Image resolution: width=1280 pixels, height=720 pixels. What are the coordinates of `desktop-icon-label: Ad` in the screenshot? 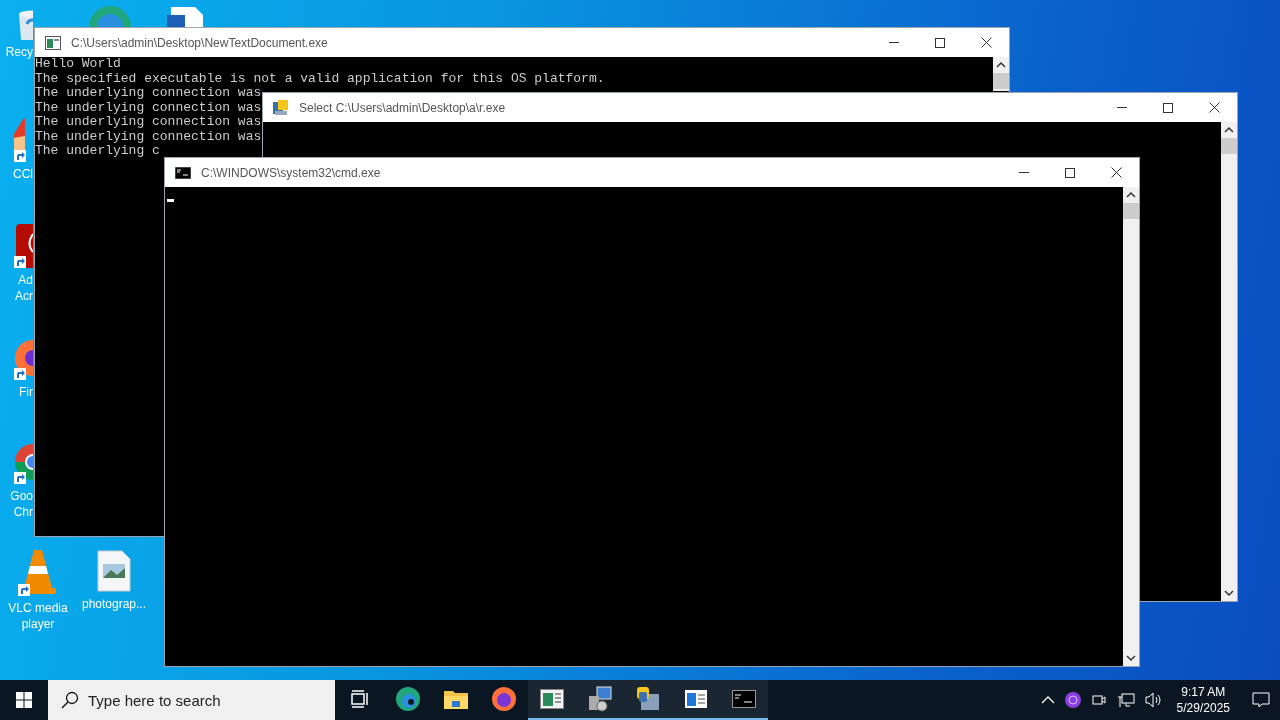 It's located at (25, 280).